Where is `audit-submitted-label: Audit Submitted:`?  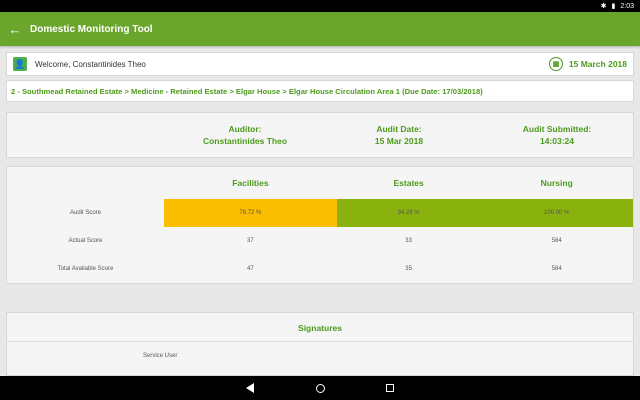
audit-submitted-label: Audit Submitted: is located at coordinates (557, 129).